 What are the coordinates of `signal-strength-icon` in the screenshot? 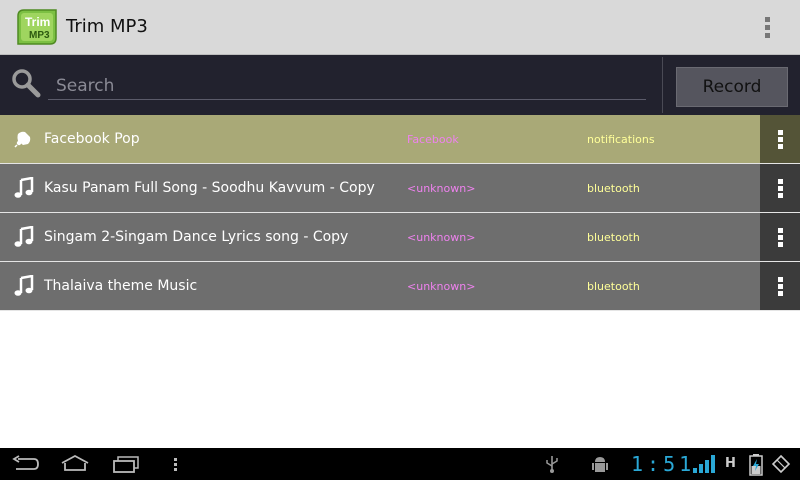 It's located at (704, 464).